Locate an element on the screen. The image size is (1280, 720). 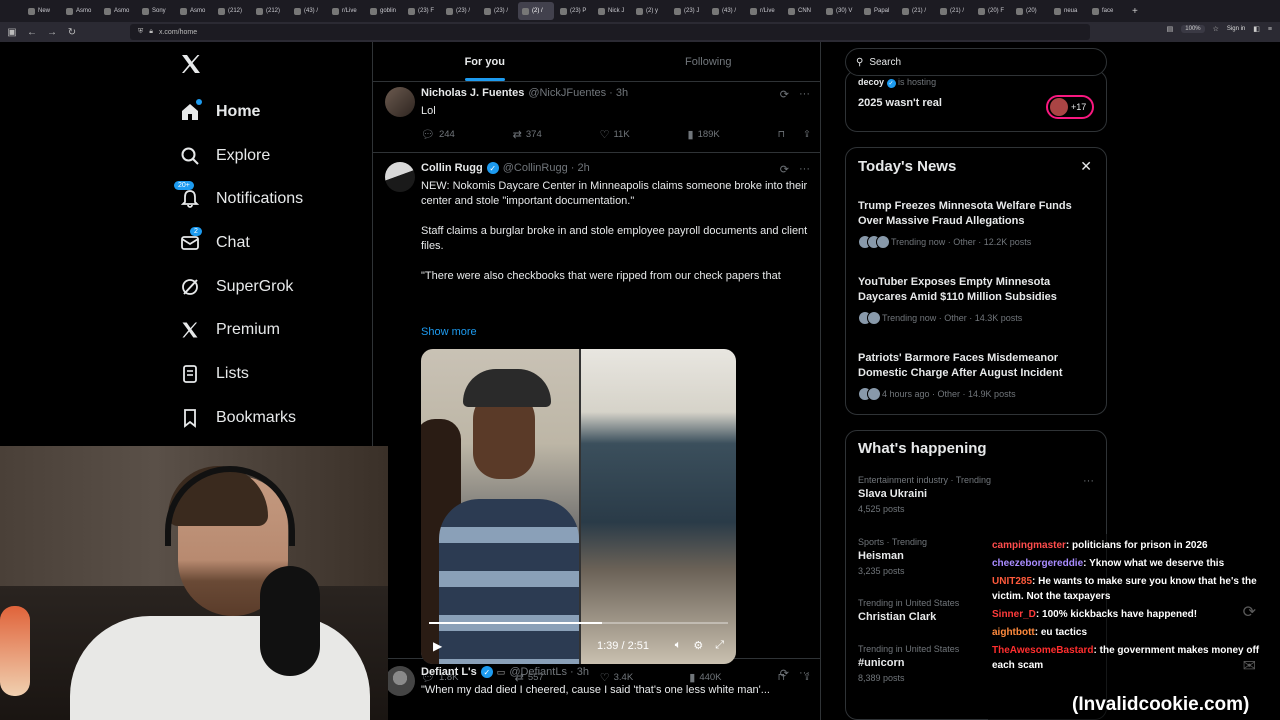
nav-notifications: 20+ Notifications is located at coordinates (238, 199).